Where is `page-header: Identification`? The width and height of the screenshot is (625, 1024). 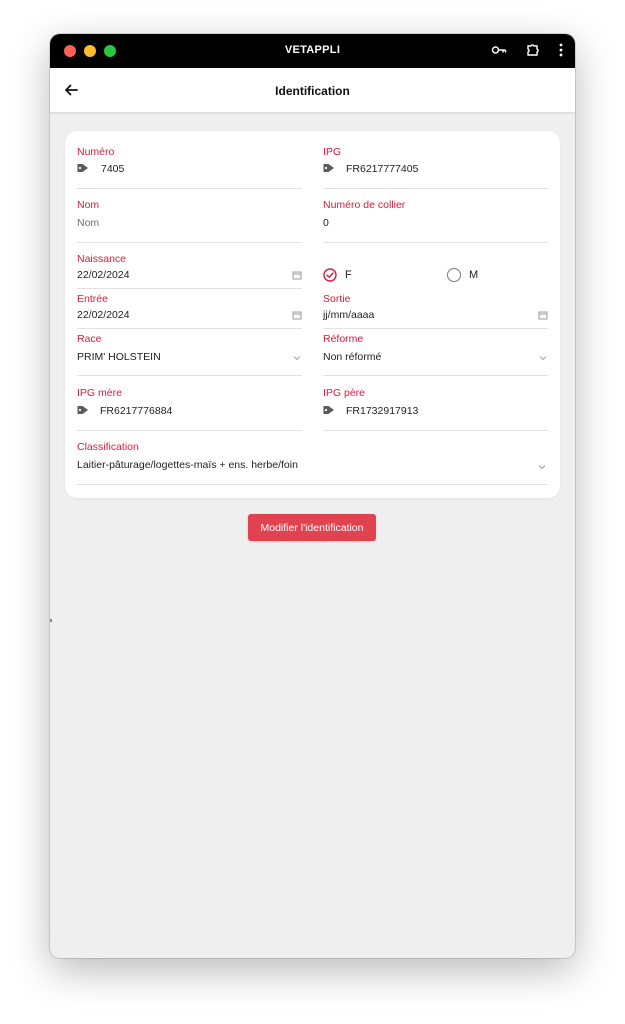
page-header: Identification is located at coordinates (312, 90).